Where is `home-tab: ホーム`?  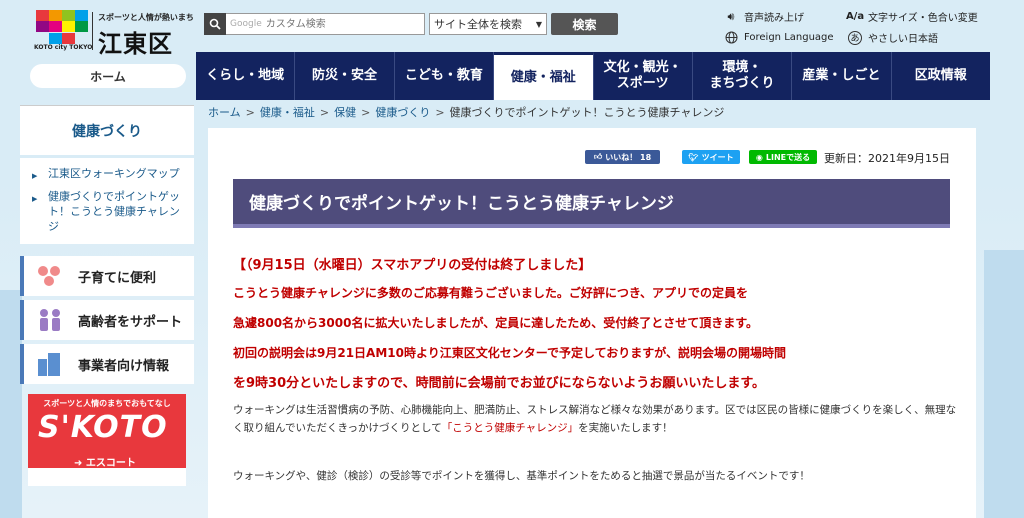
home-tab: ホーム is located at coordinates (108, 76).